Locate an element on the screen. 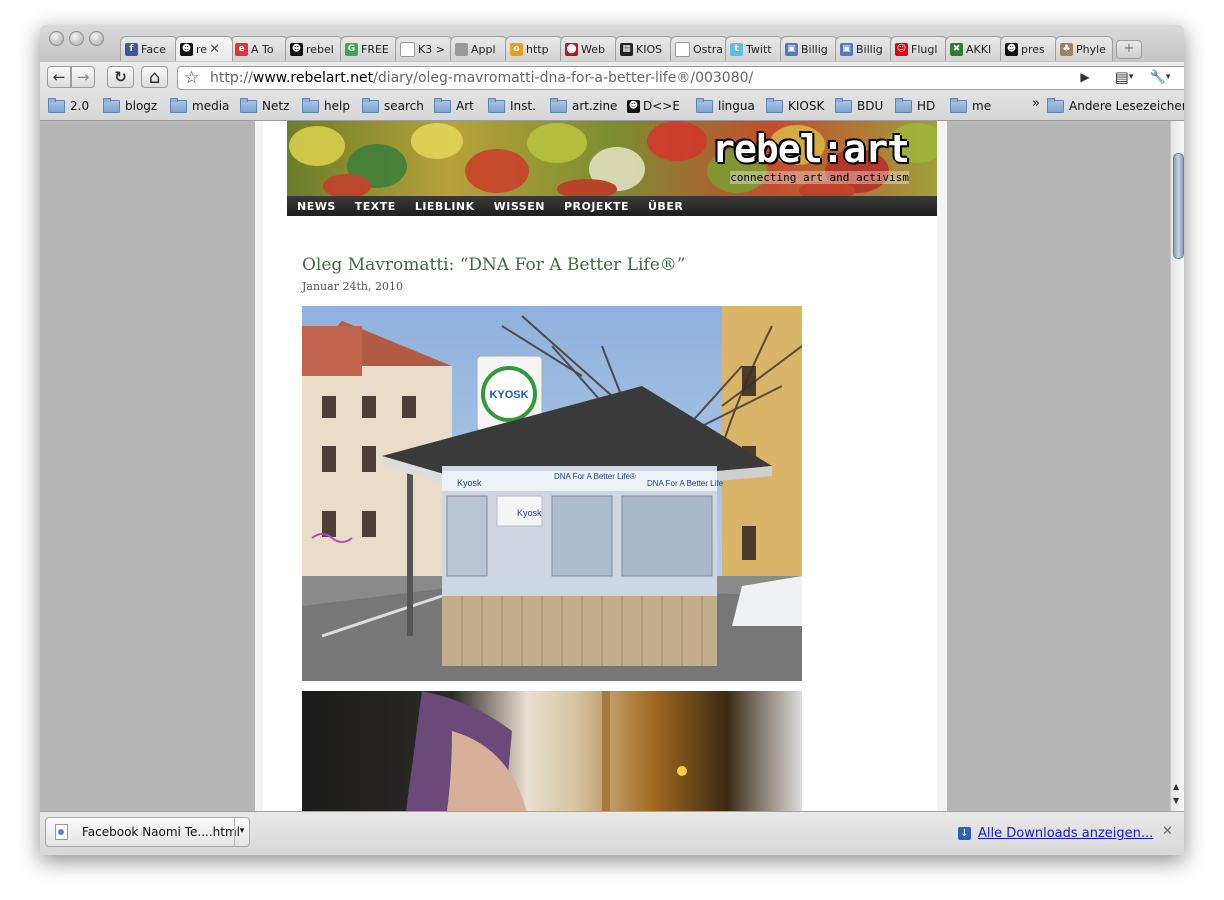 The image size is (1224, 900). tui-icon: ☺ is located at coordinates (901, 49).